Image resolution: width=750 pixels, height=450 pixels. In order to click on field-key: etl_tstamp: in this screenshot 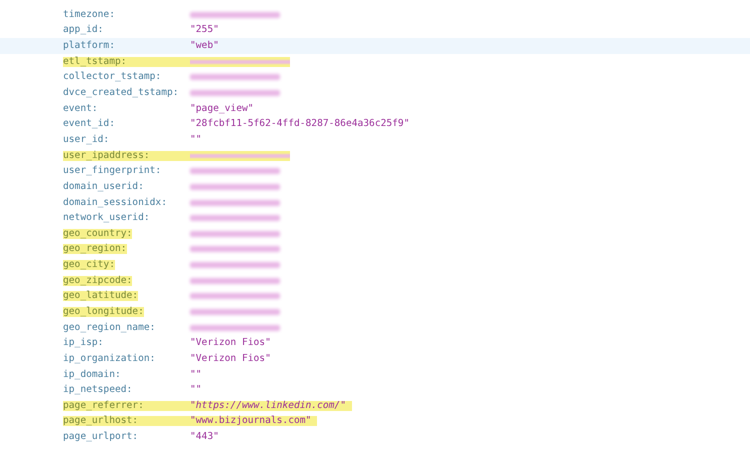, I will do `click(126, 61)`.